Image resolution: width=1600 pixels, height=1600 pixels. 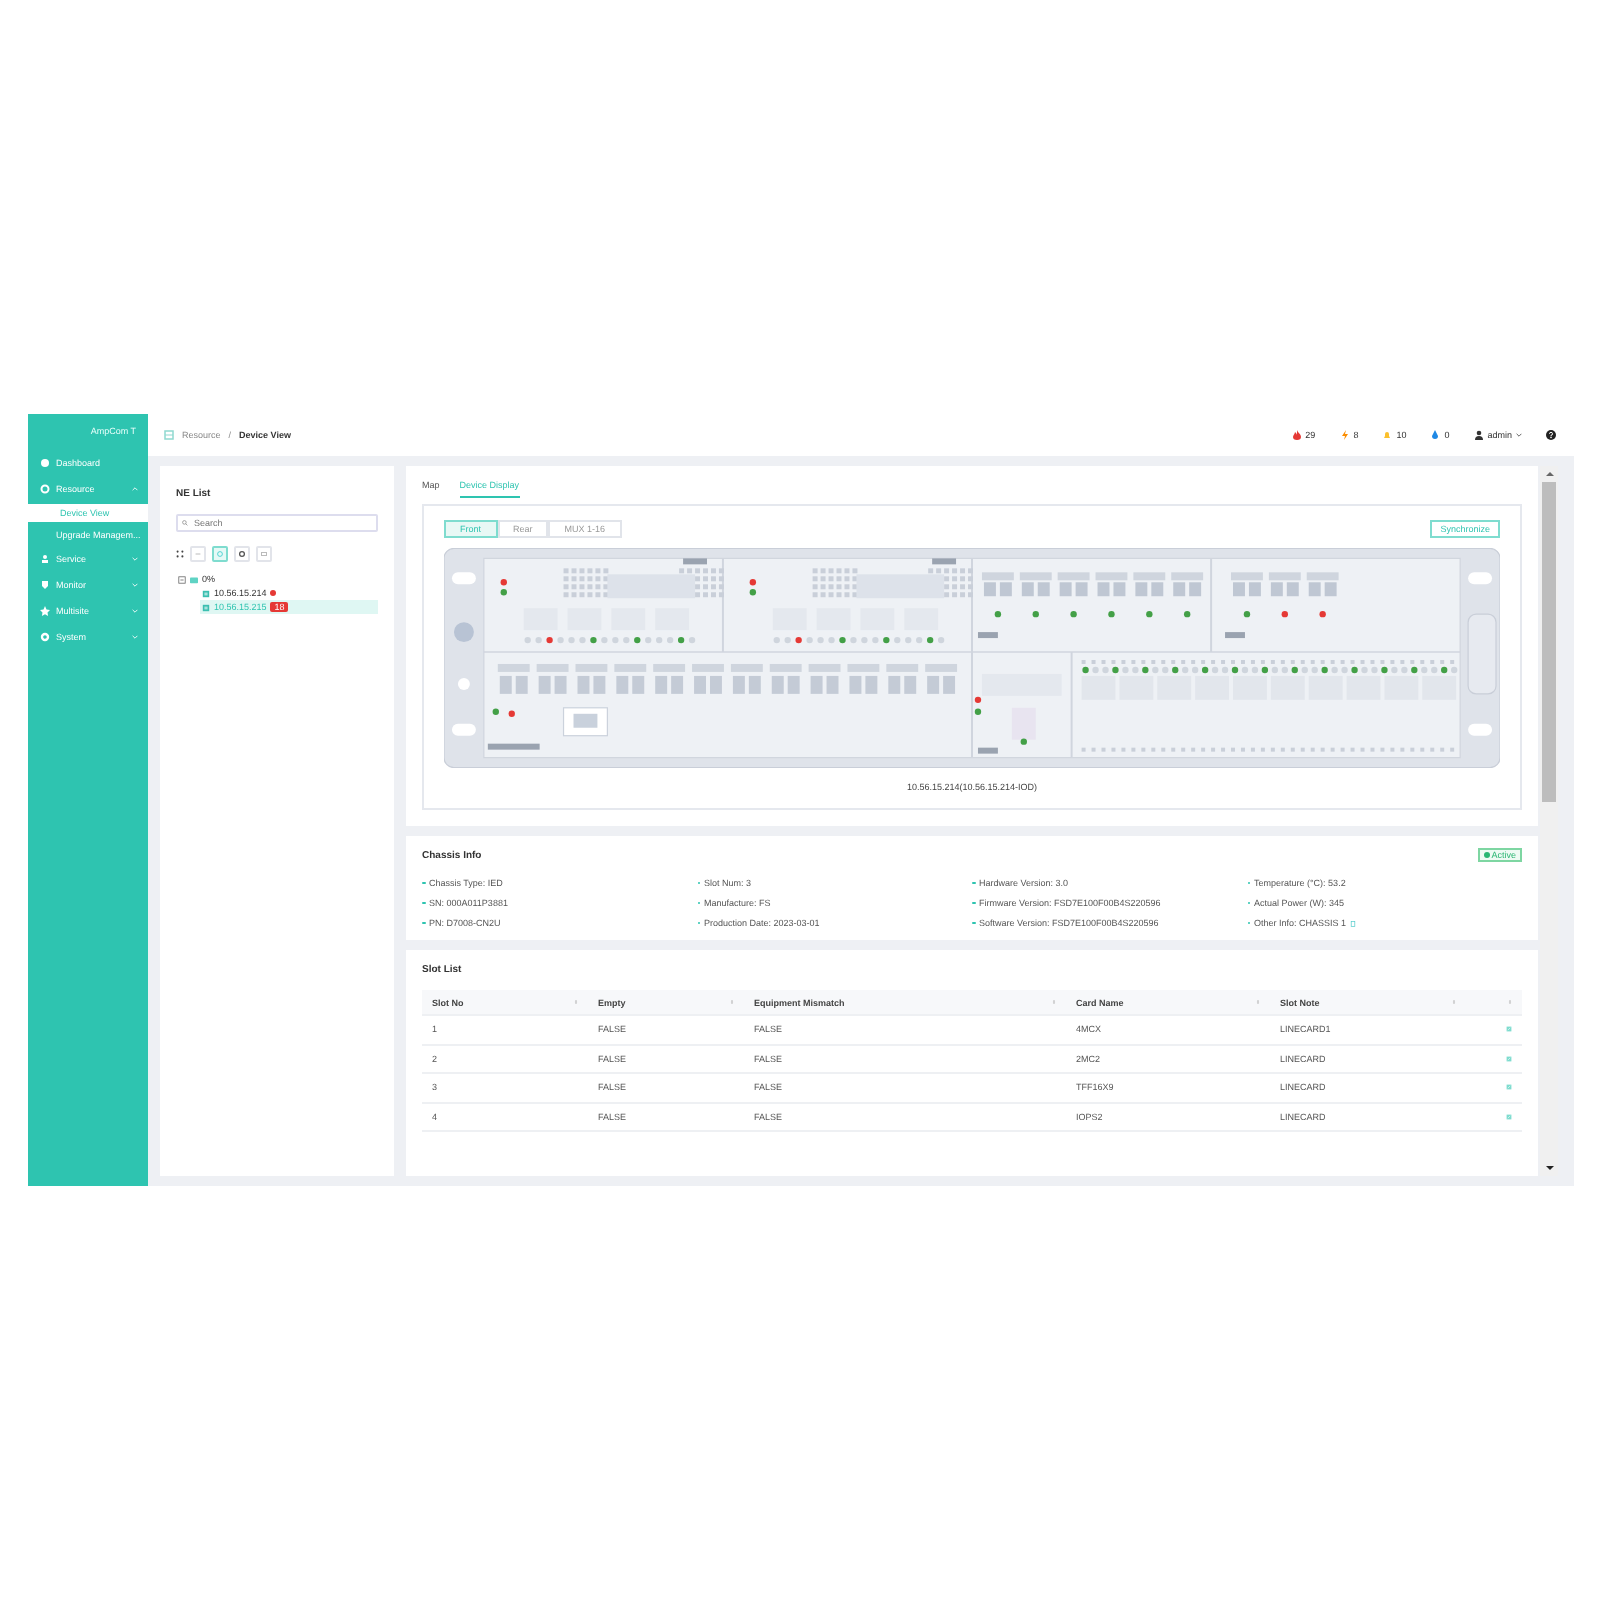 I want to click on folder-icon, so click(x=194, y=579).